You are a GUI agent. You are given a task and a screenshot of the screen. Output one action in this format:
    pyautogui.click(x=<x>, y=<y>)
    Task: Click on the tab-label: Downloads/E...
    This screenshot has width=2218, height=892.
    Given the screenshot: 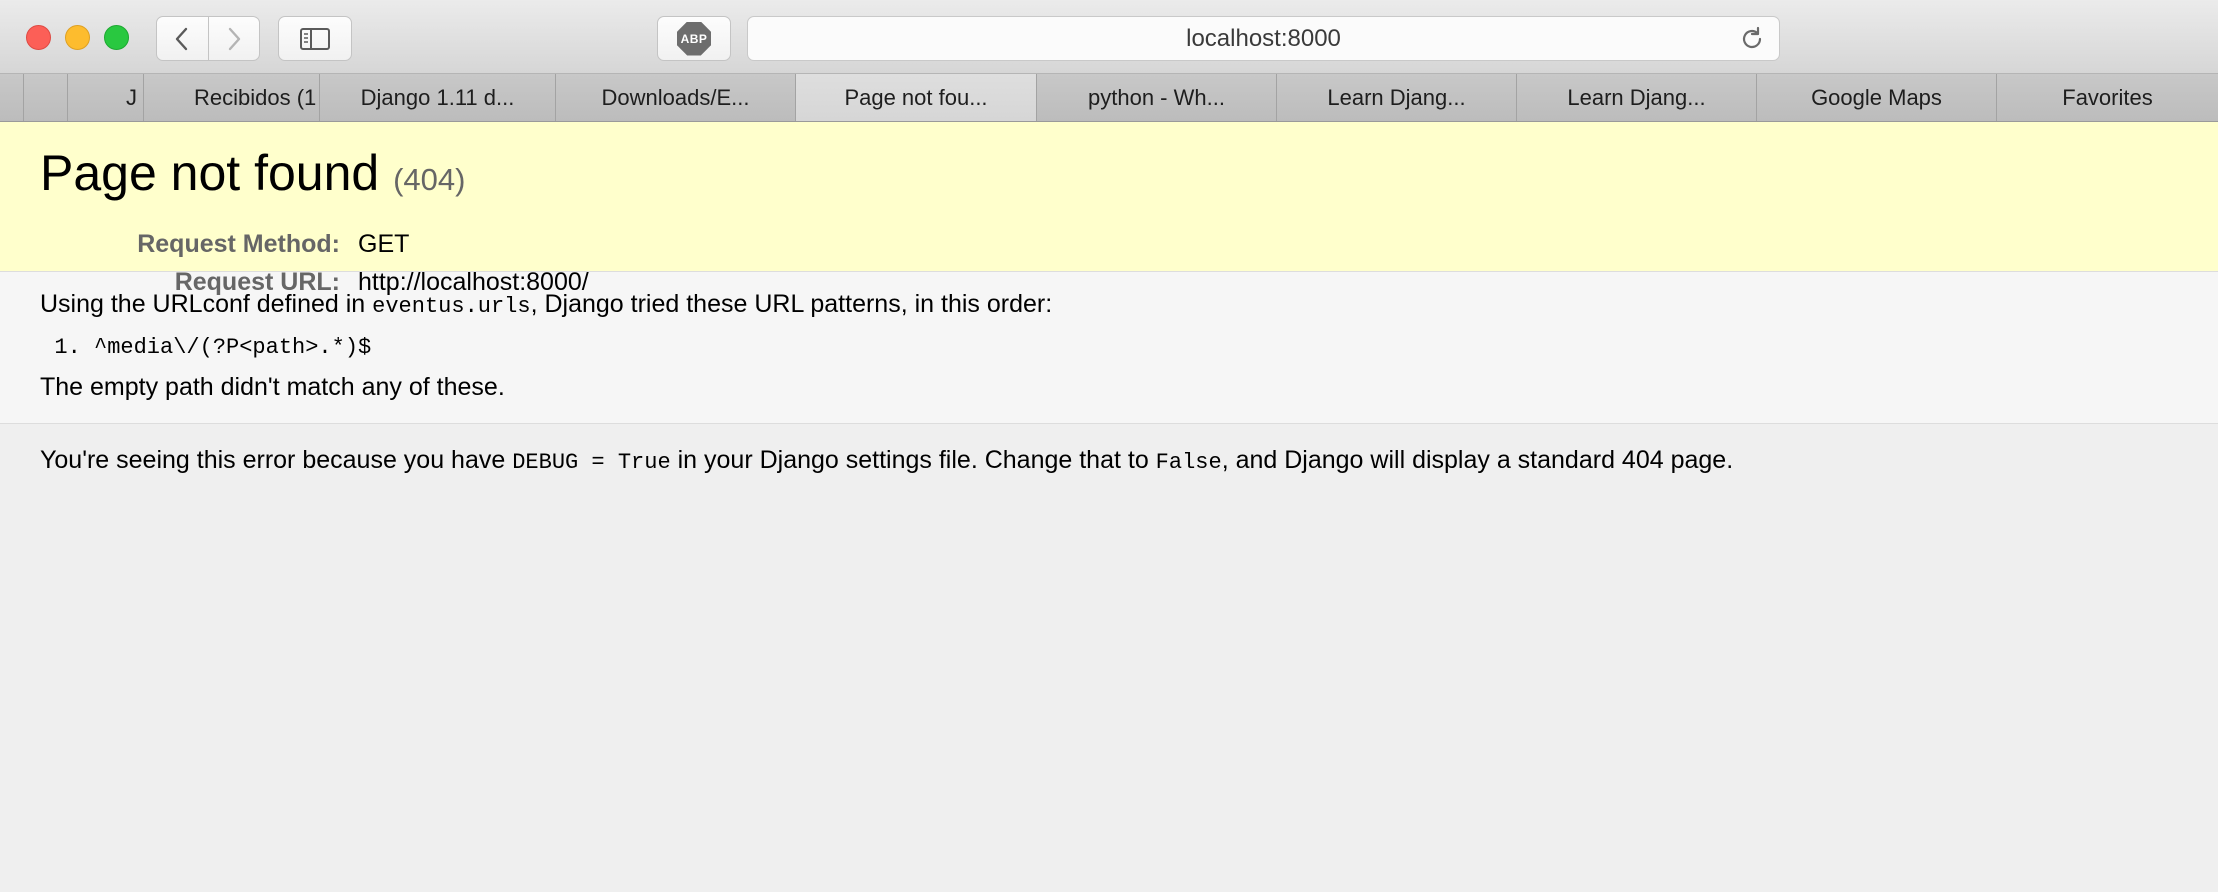 What is the action you would take?
    pyautogui.click(x=675, y=97)
    